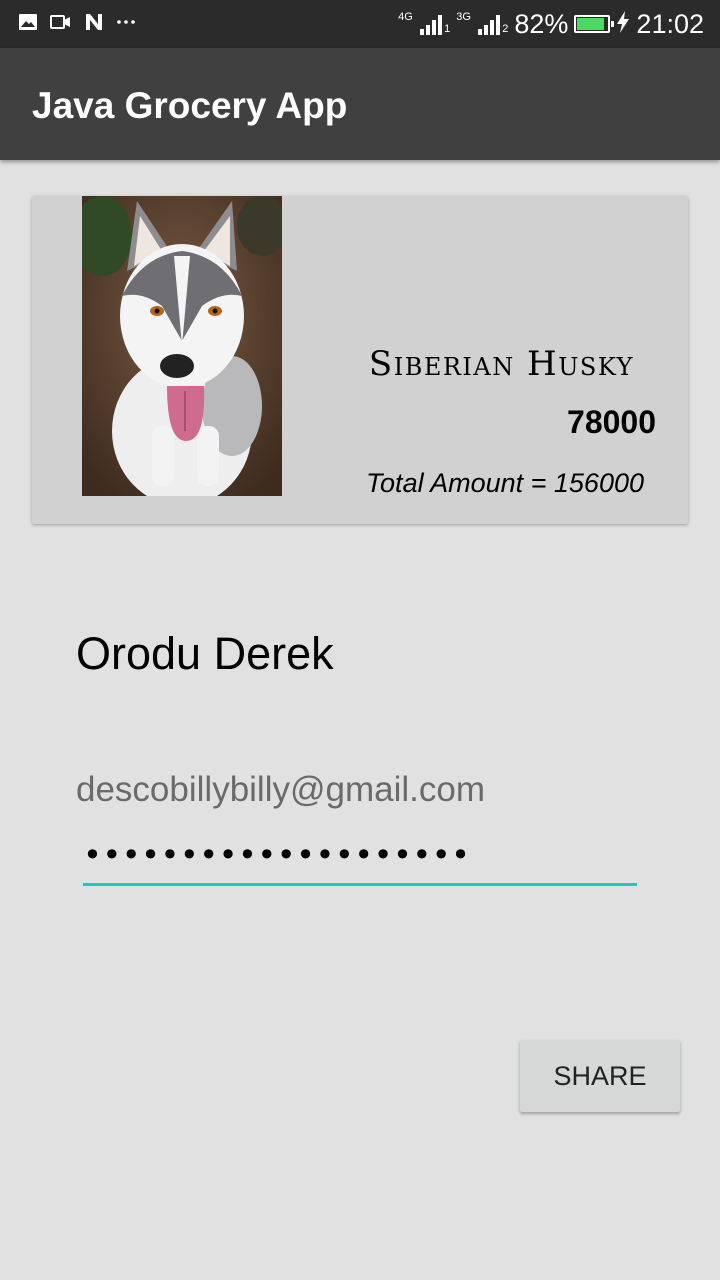 Image resolution: width=720 pixels, height=1280 pixels. Describe the element at coordinates (623, 24) in the screenshot. I see `charging-icon` at that location.